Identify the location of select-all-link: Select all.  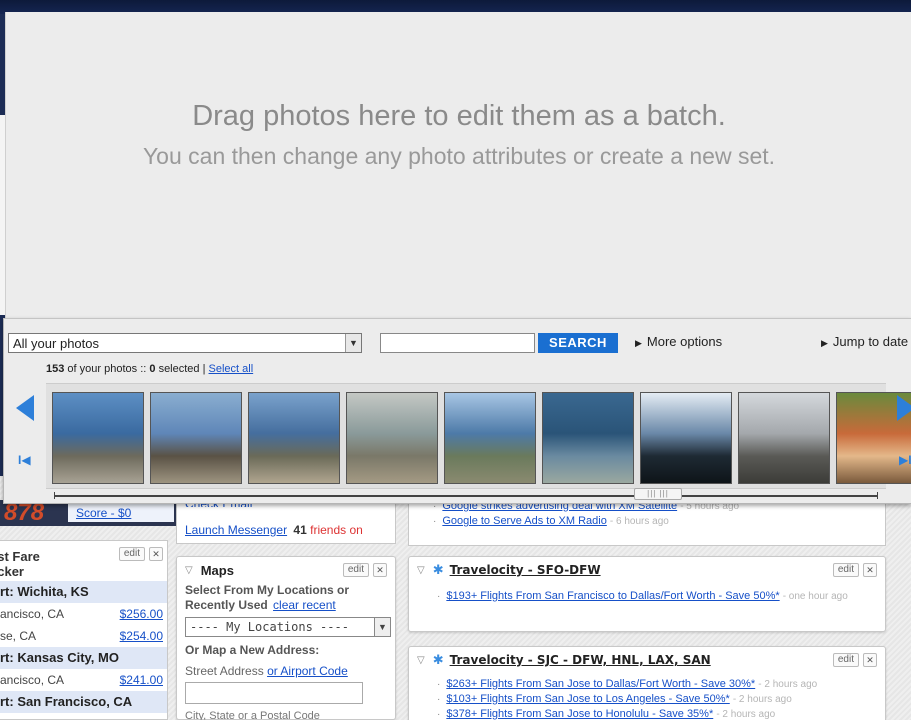
(231, 369).